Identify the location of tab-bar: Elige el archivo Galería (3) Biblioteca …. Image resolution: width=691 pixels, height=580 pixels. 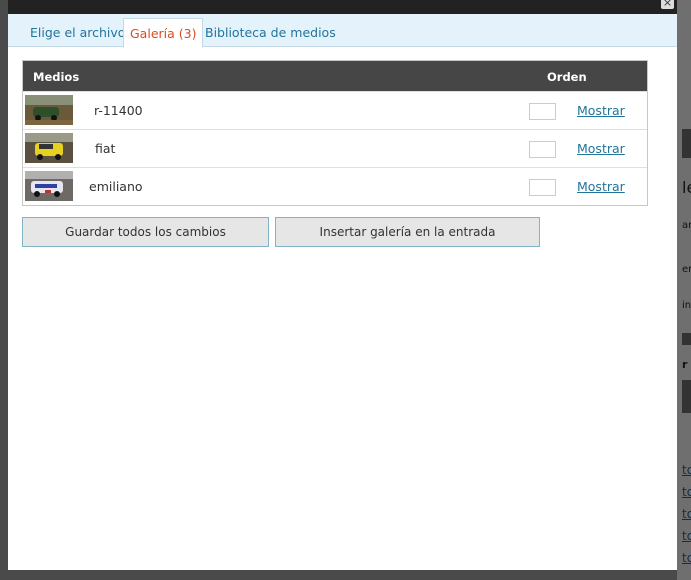
(342, 31).